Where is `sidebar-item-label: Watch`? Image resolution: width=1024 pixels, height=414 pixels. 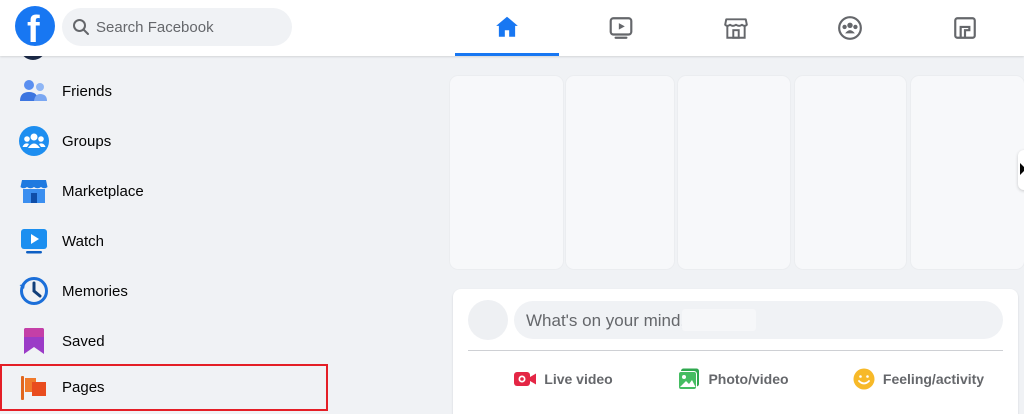
sidebar-item-label: Watch is located at coordinates (83, 241).